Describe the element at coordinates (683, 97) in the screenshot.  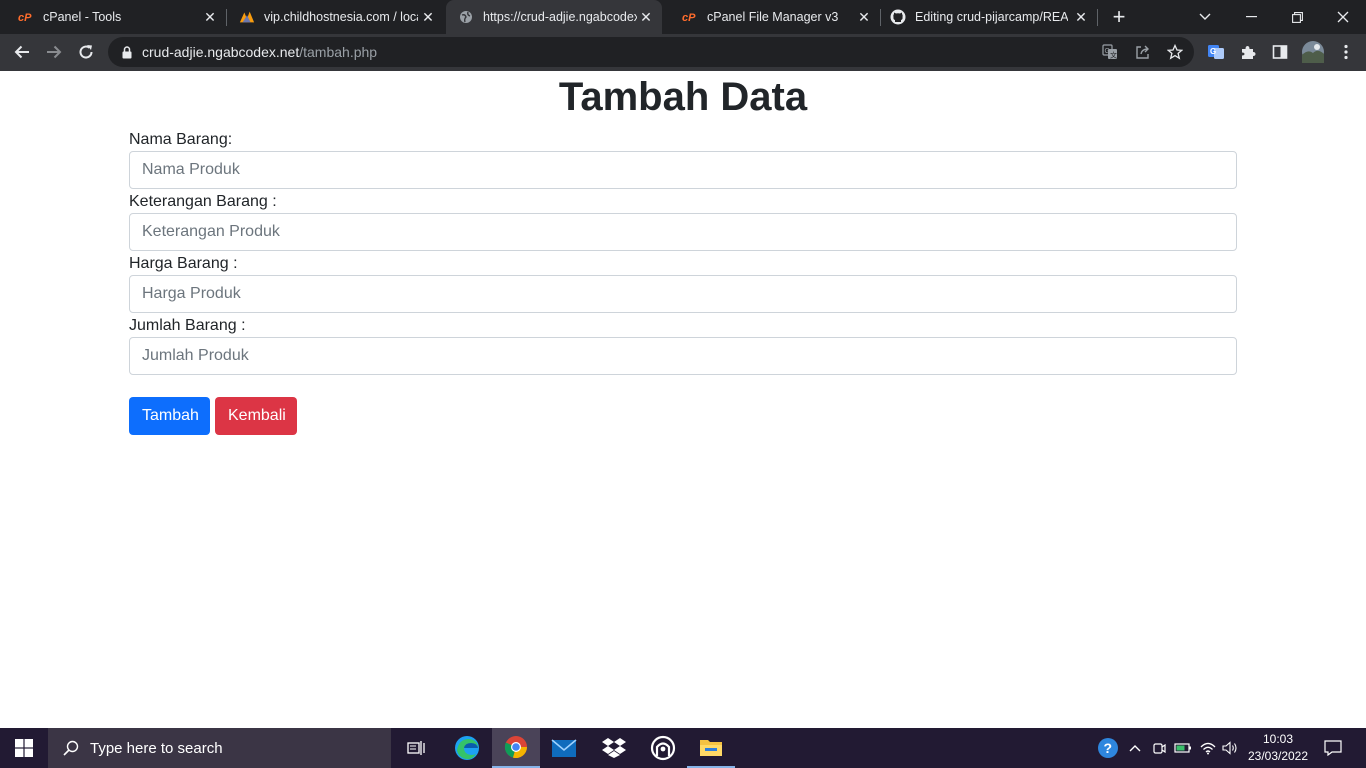
I see `page-title: Tambah Data` at that location.